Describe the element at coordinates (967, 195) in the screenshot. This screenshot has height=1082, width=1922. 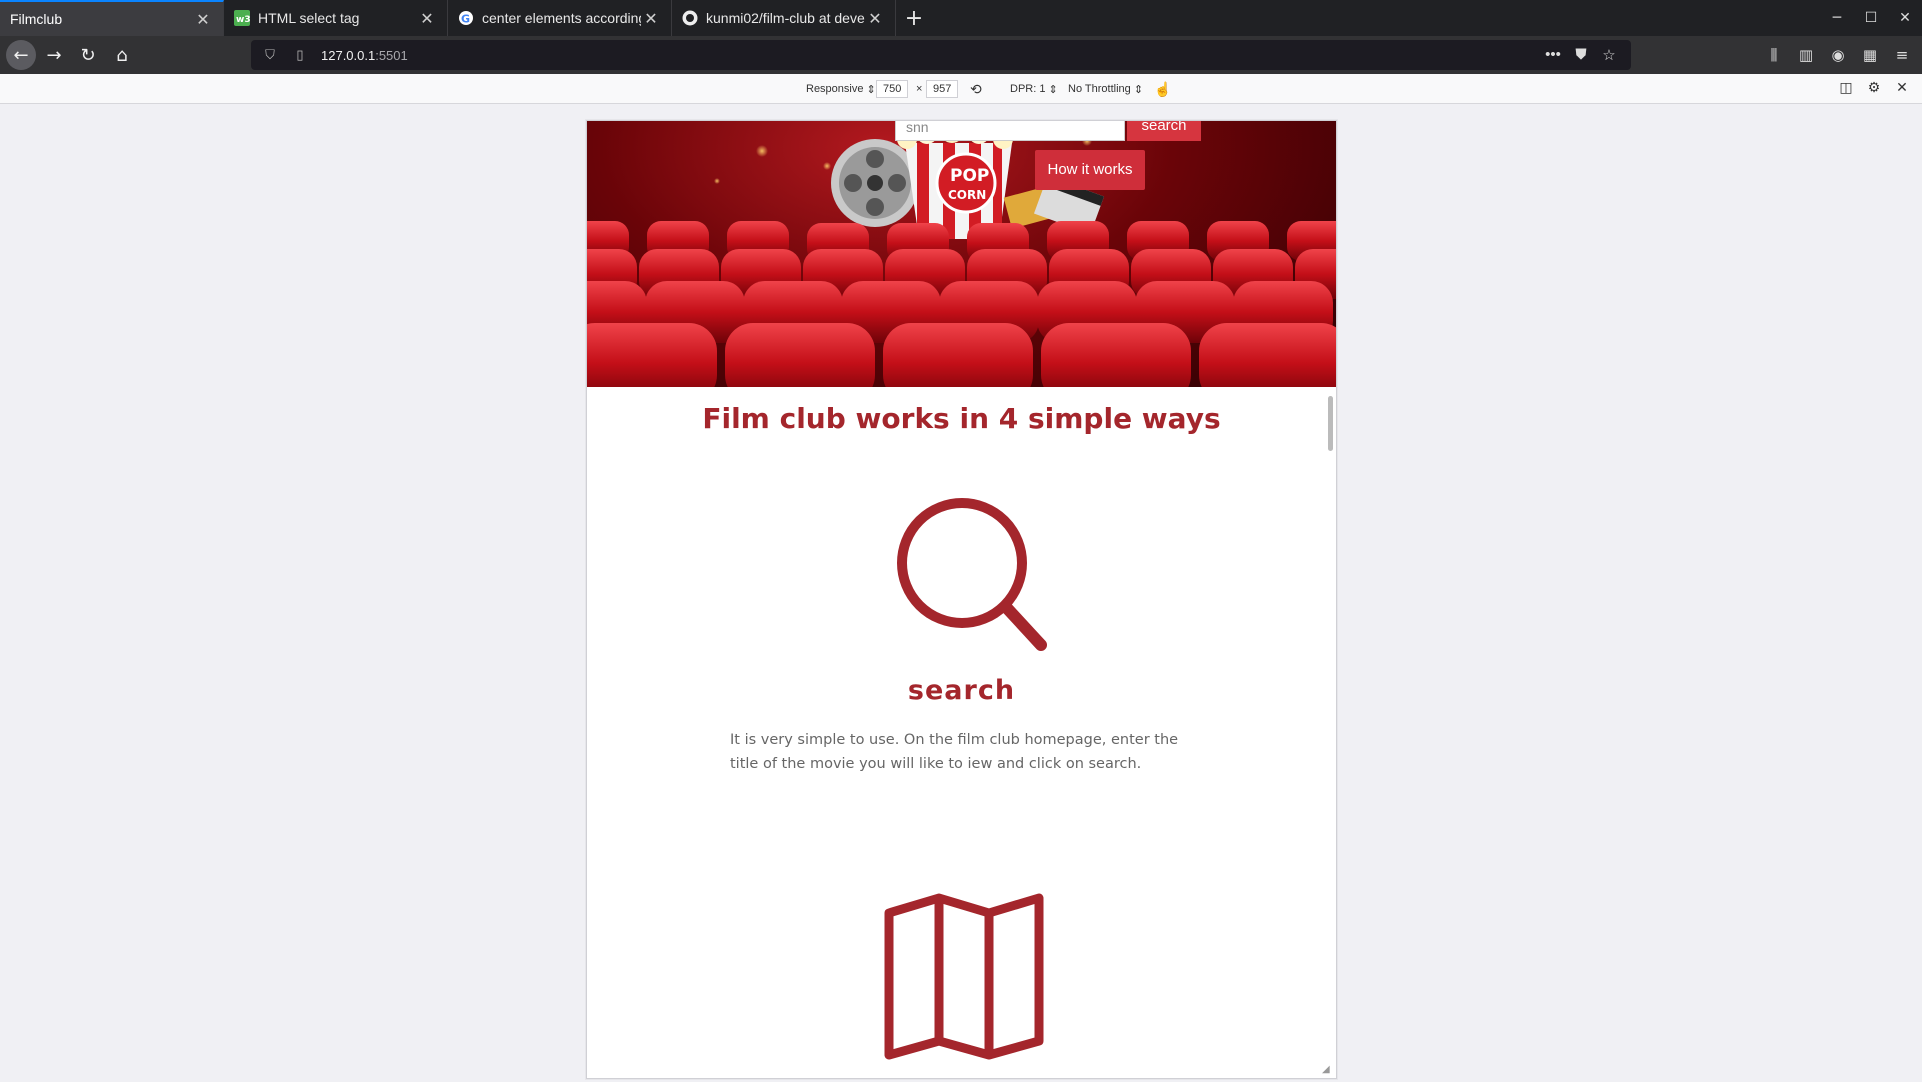
I see `svg-text: CORN` at that location.